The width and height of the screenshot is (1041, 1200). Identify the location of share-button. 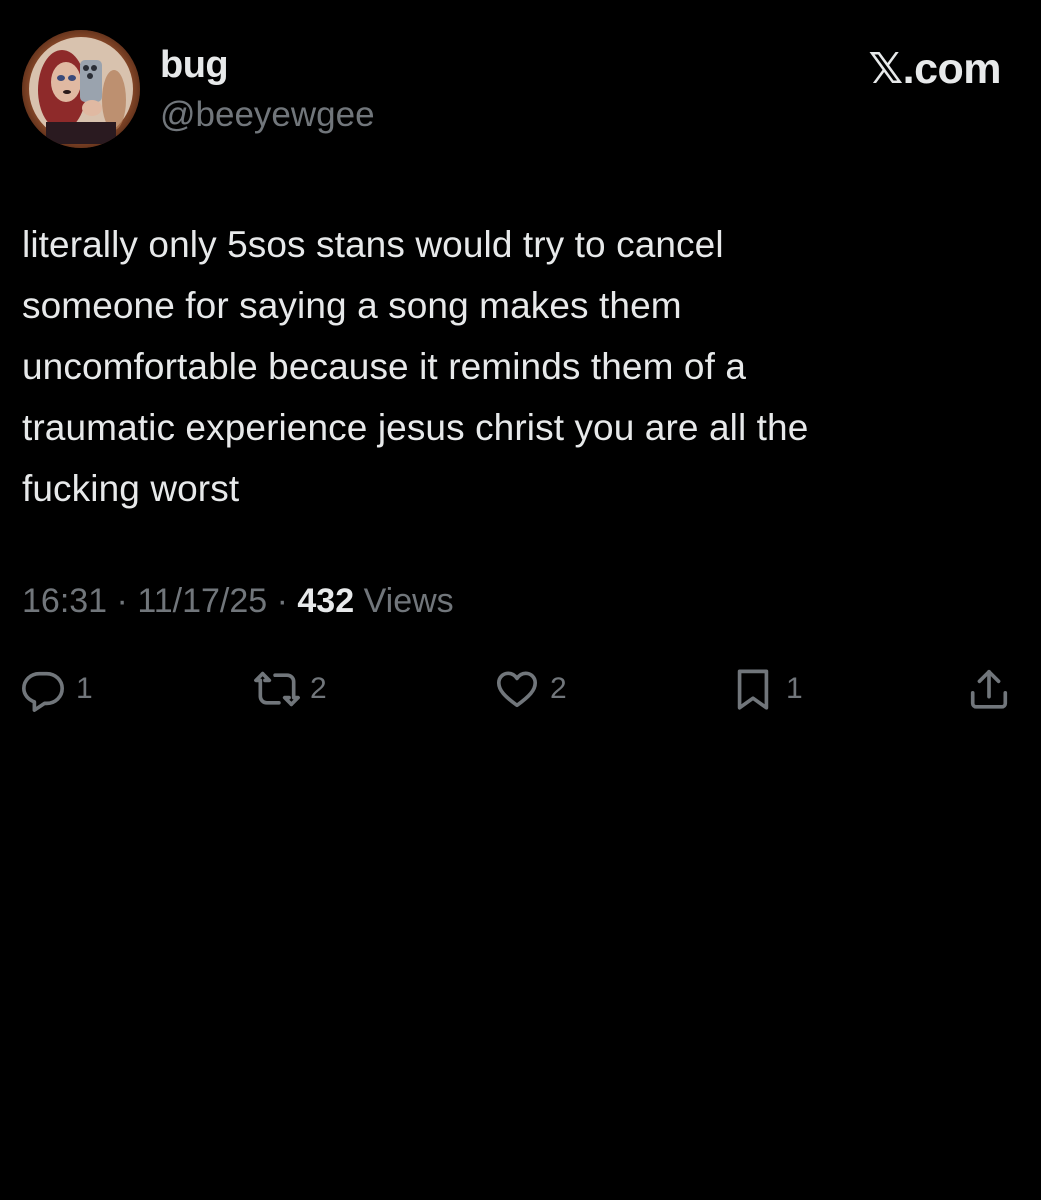
(989, 689).